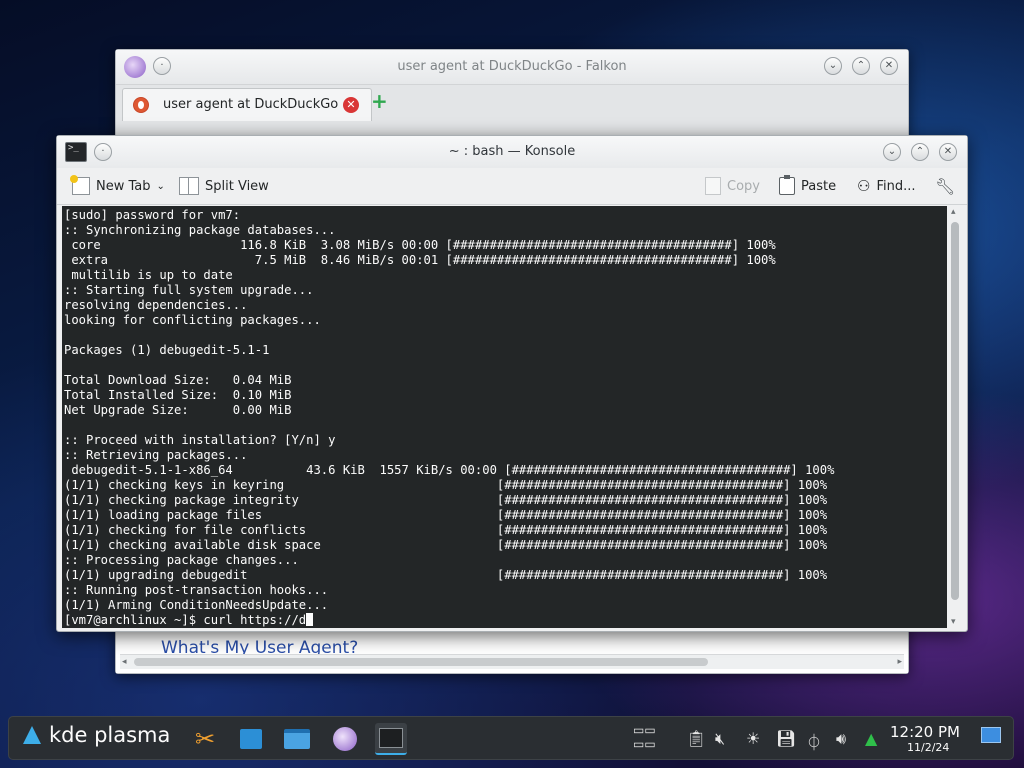 This screenshot has width=1024, height=768. I want to click on falkon-tab: user agent at DuckDuckGo ✕, so click(247, 104).